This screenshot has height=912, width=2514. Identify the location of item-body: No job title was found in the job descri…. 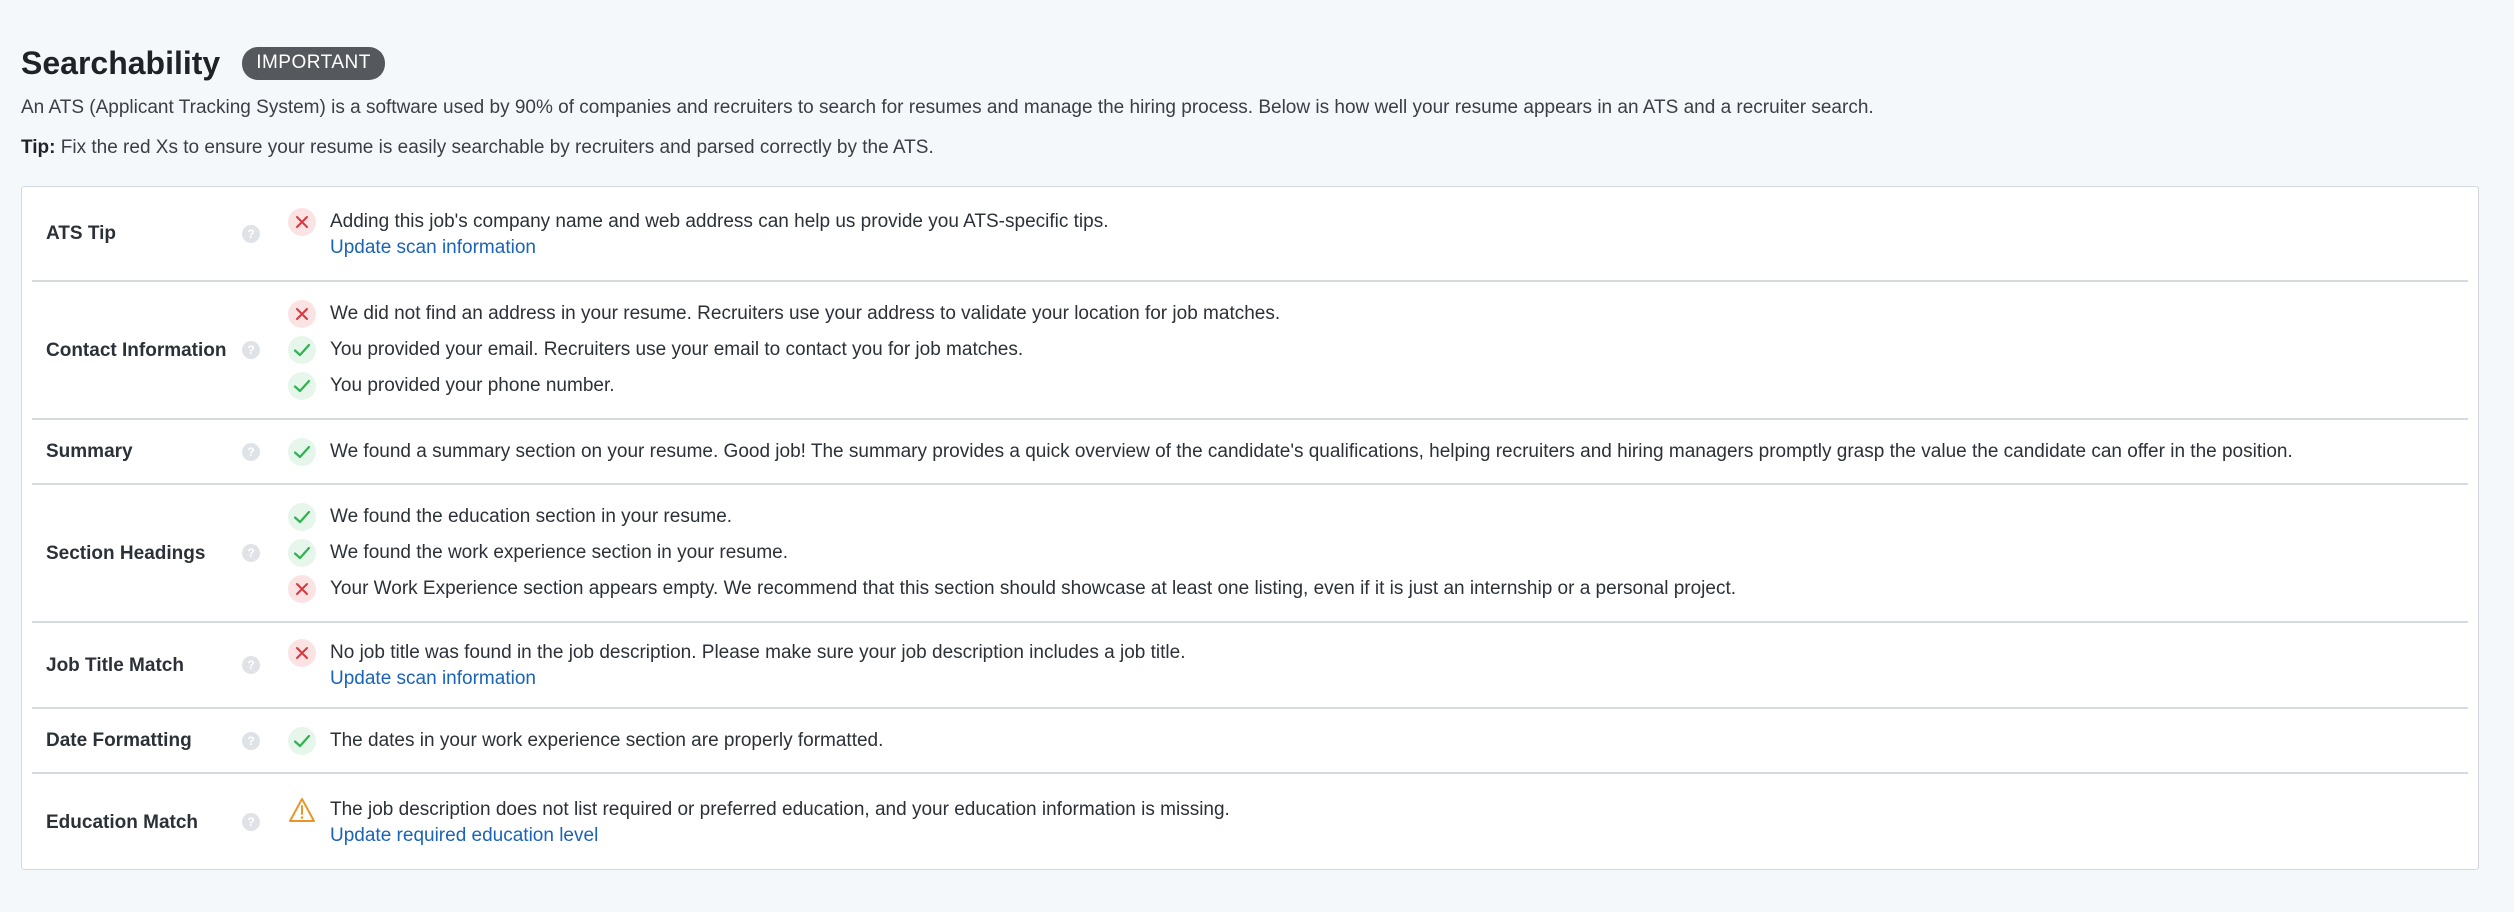
(757, 665).